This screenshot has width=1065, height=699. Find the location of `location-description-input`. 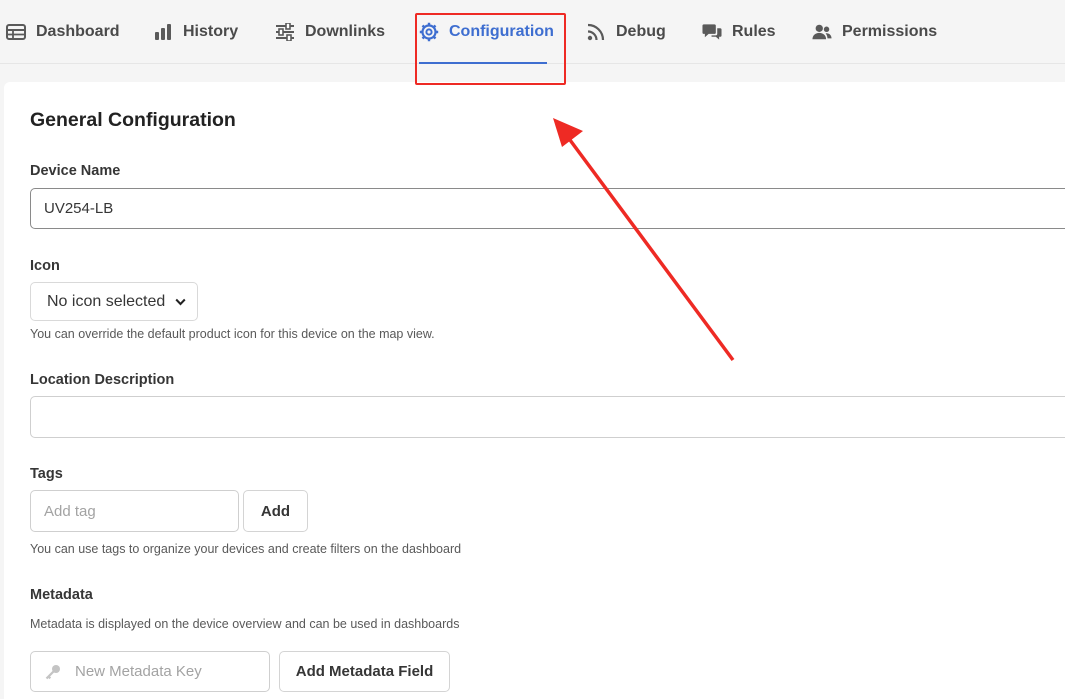

location-description-input is located at coordinates (547, 417).